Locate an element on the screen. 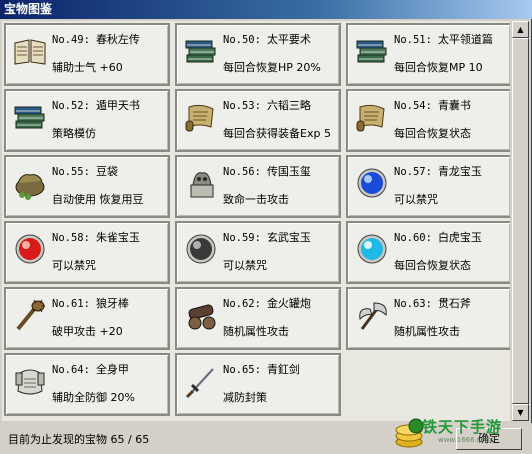 The image size is (532, 454). treasure-title: No.58: 朱雀宝玉 is located at coordinates (96, 237).